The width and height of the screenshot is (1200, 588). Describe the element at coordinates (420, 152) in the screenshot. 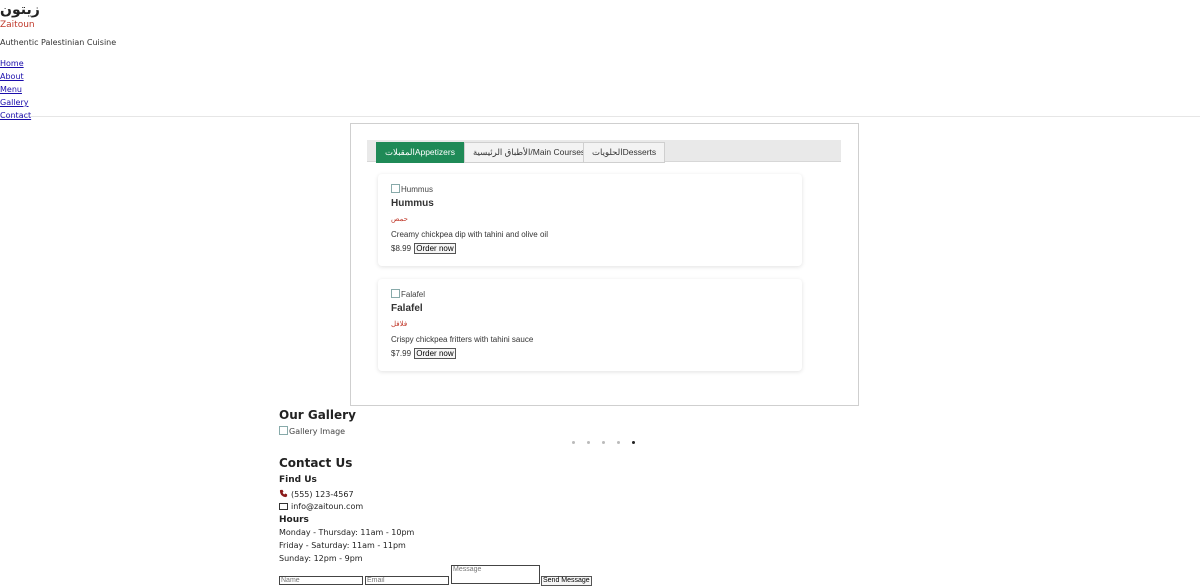

I see `tab-appetizers: المقبلاتAppetizers` at that location.